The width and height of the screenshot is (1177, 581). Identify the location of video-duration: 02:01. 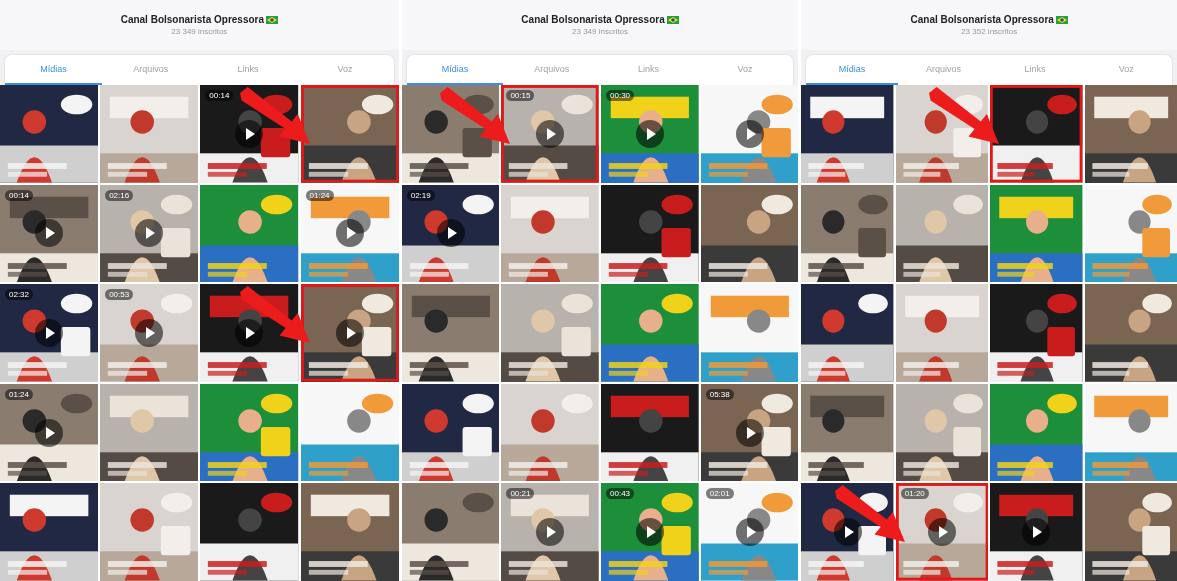
(719, 494).